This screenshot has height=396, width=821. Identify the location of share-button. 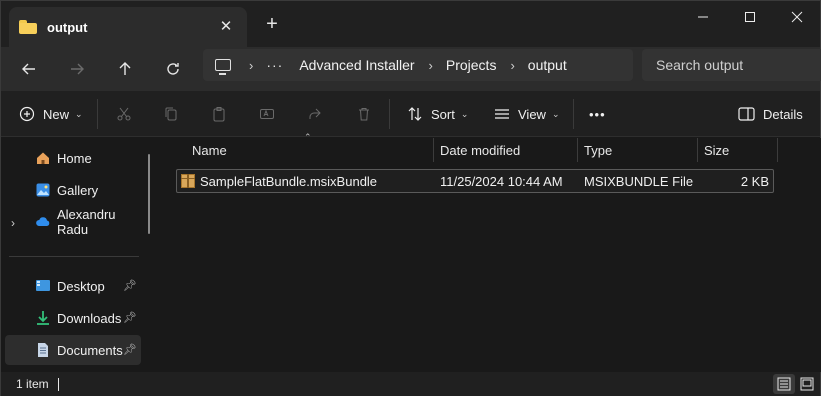
(315, 114).